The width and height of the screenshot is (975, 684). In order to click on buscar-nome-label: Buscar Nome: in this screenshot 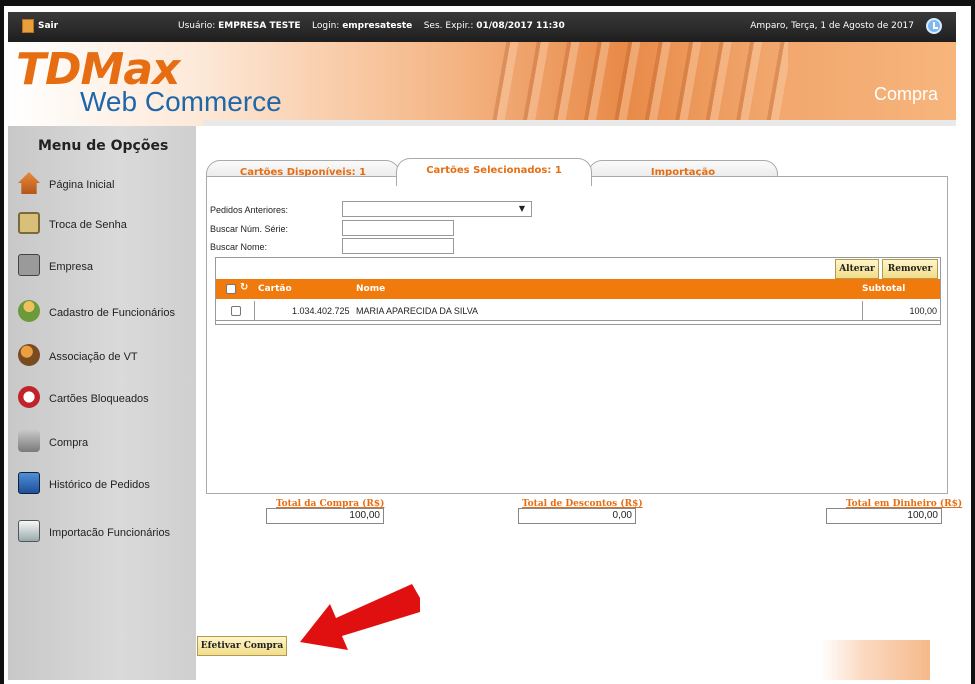, I will do `click(239, 247)`.